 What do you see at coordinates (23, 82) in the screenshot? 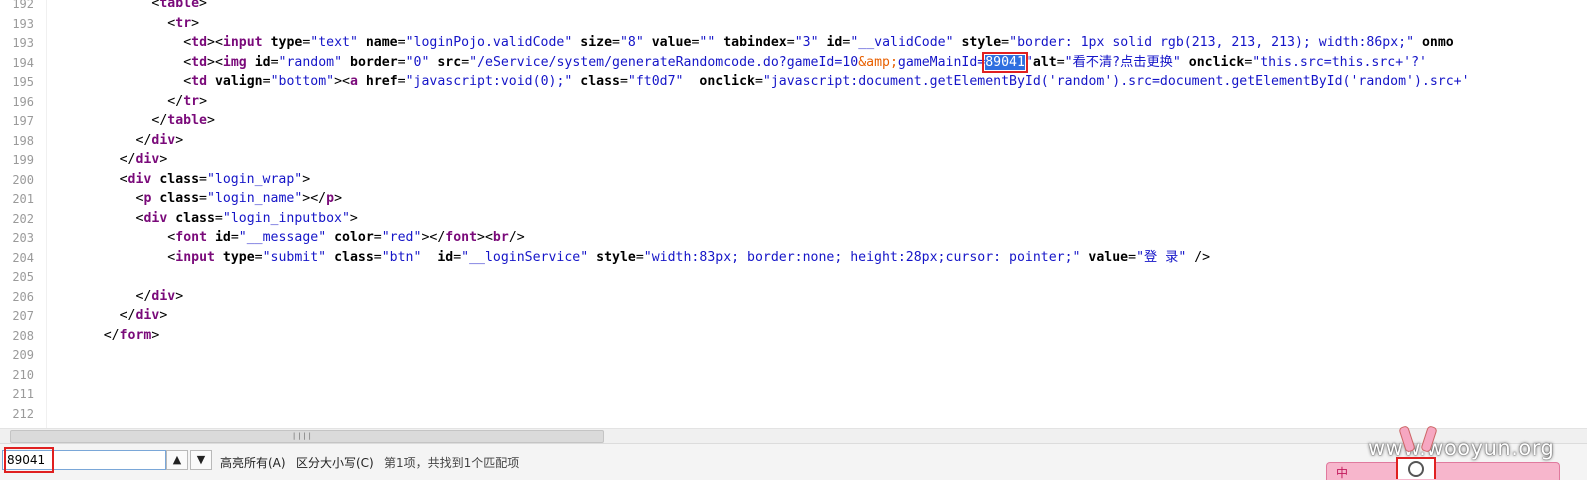
I see `line-number: 195` at bounding box center [23, 82].